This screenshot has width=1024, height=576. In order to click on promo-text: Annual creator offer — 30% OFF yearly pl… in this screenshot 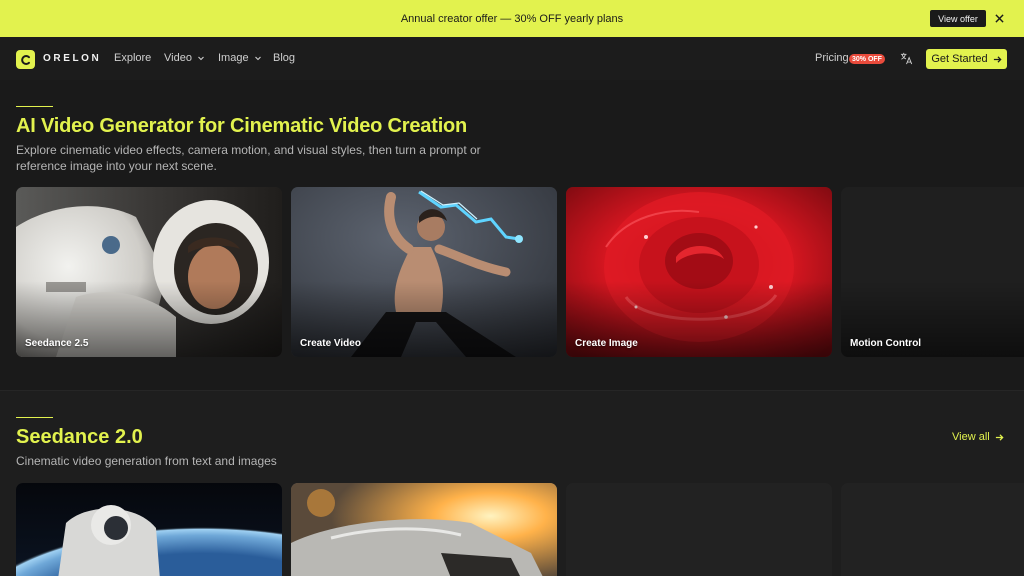, I will do `click(512, 18)`.